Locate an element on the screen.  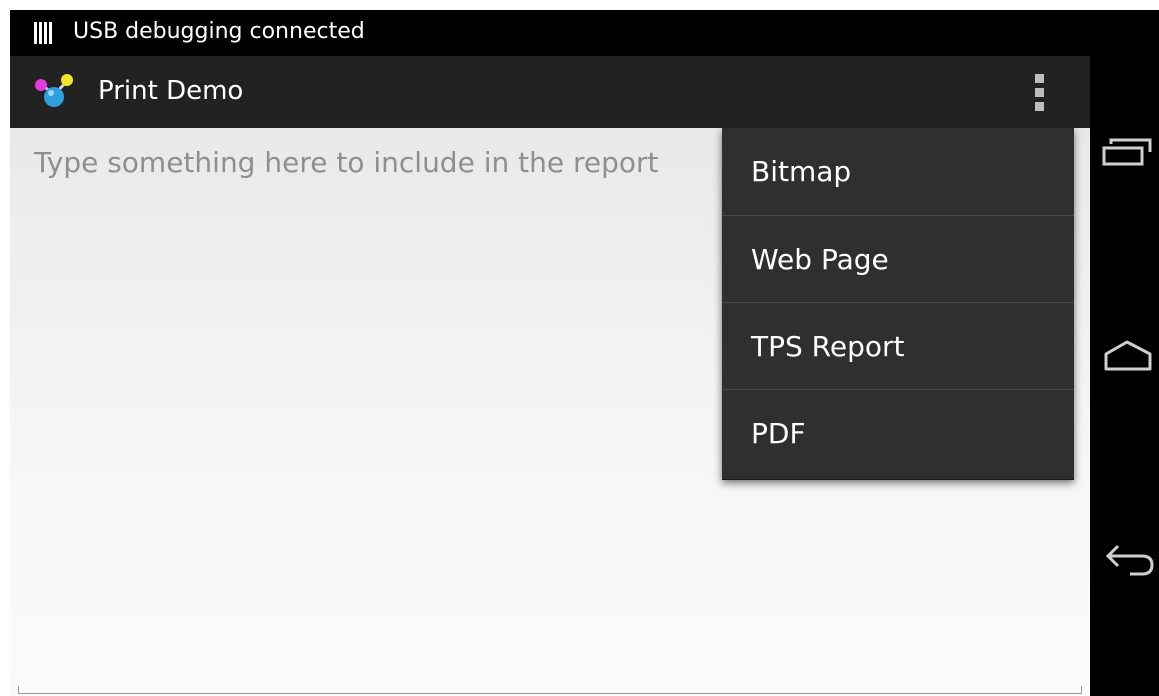
menu-item-bitmap: Bitmap is located at coordinates (898, 172).